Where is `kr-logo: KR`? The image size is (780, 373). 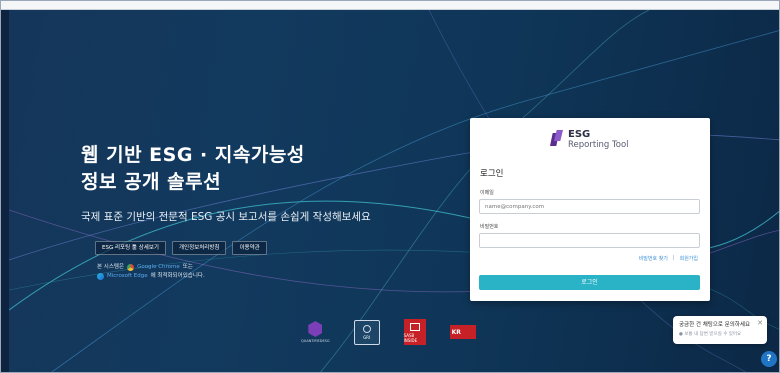
kr-logo: KR is located at coordinates (462, 332).